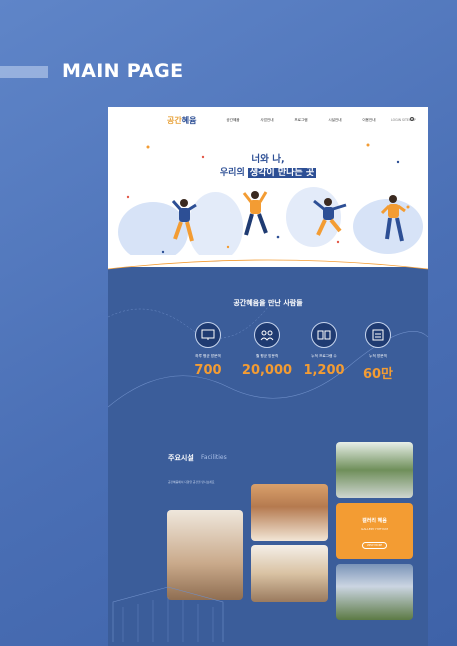 The height and width of the screenshot is (646, 457). I want to click on facilities-description: 공간혜윰에서 다양한 공간을 만나보세요, so click(191, 482).